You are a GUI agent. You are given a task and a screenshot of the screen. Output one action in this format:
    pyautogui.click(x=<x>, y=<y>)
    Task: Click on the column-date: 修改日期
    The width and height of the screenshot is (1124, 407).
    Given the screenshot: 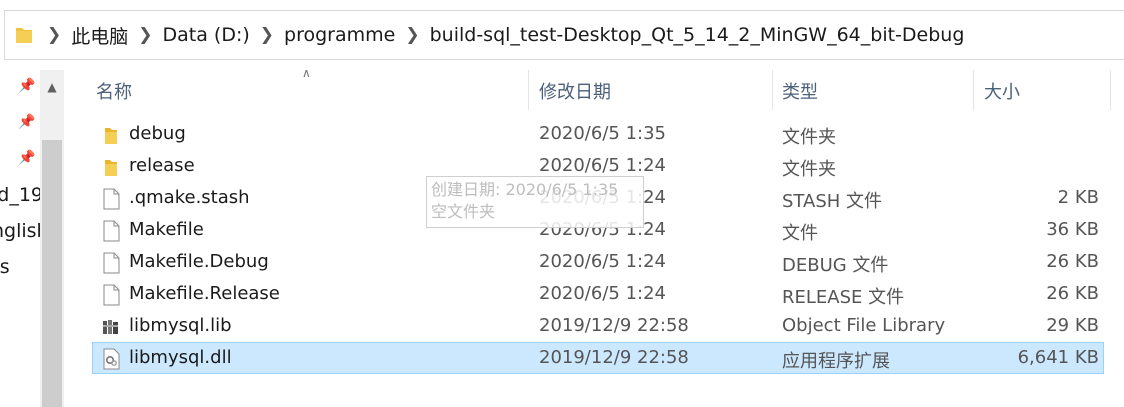 What is the action you would take?
    pyautogui.click(x=575, y=91)
    